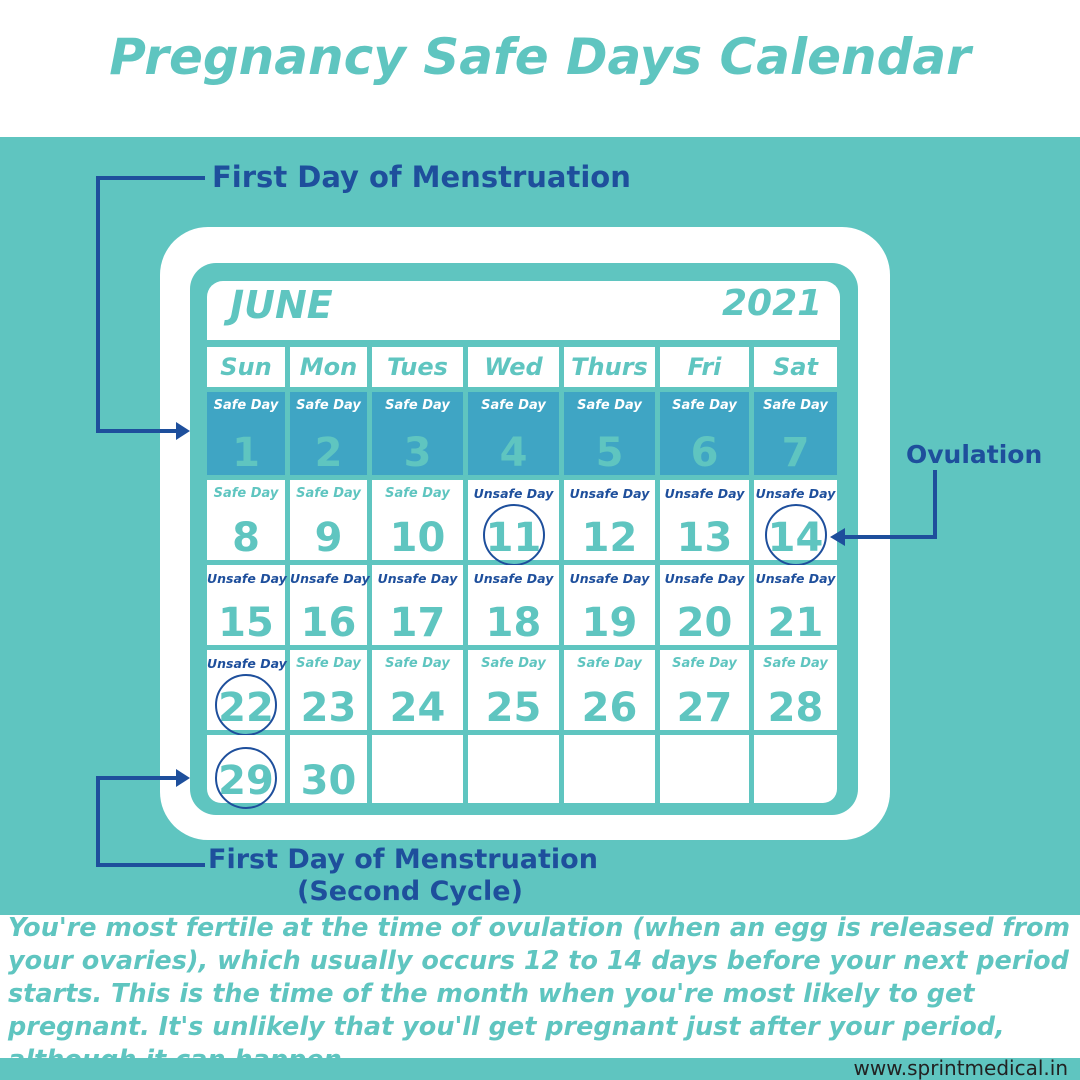  Describe the element at coordinates (891, 504) in the screenshot. I see `ovulation-arrow` at that location.